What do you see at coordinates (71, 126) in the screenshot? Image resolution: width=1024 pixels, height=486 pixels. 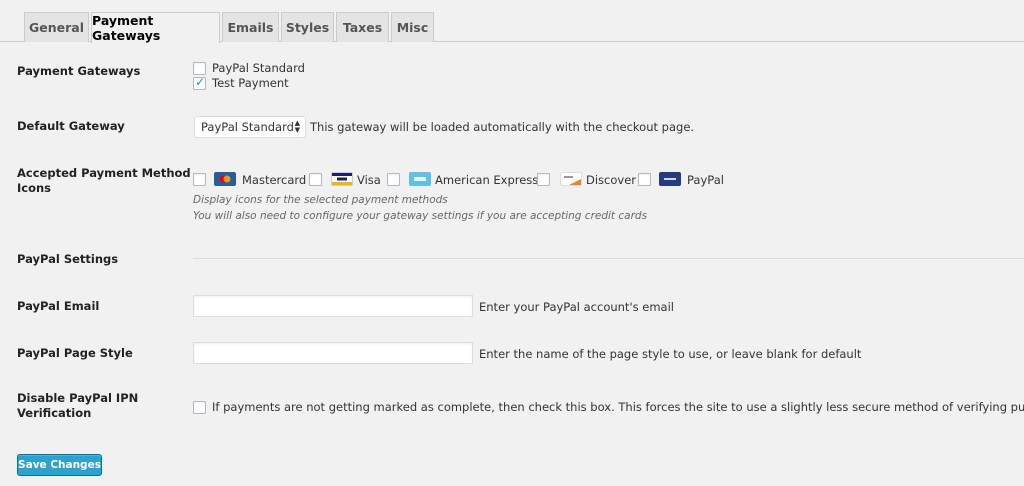 I see `default-gateway-label: Default Gateway` at bounding box center [71, 126].